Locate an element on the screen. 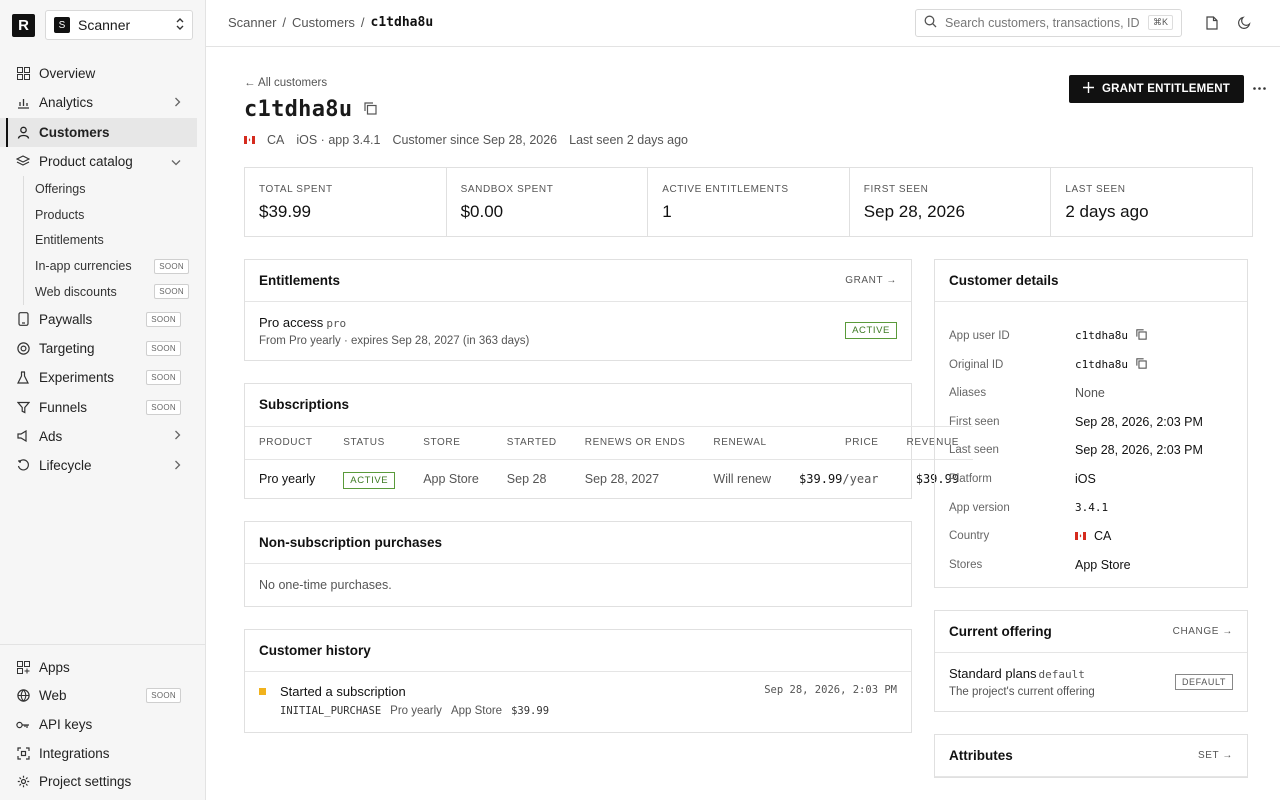 Image resolution: width=1280 pixels, height=800 pixels. stat-label: FIRST SEEN is located at coordinates (896, 189).